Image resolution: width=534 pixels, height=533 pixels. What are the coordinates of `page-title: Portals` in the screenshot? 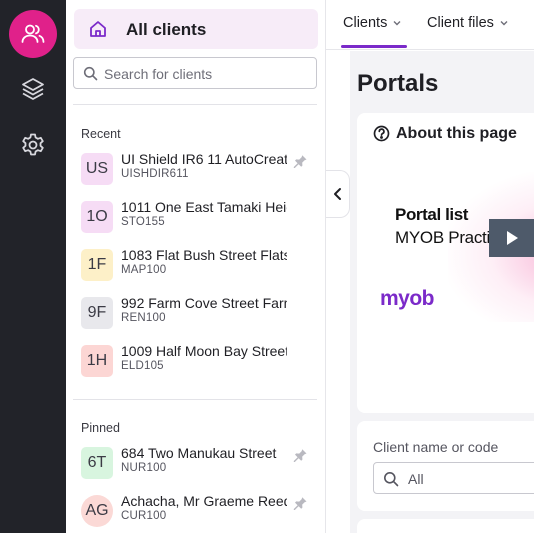 It's located at (398, 83).